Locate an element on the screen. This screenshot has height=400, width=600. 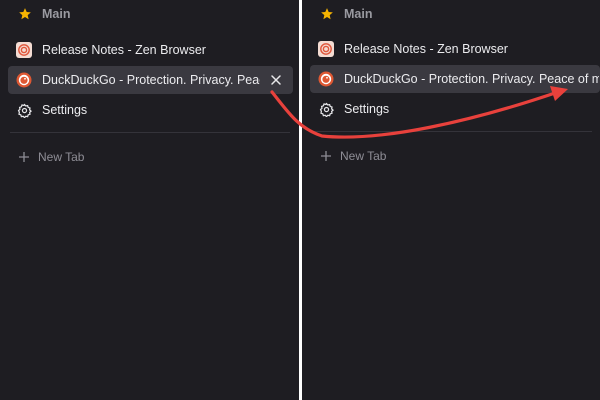
tab-label: DuckDuckGo - Protection. Privacy. Peace is located at coordinates (151, 80).